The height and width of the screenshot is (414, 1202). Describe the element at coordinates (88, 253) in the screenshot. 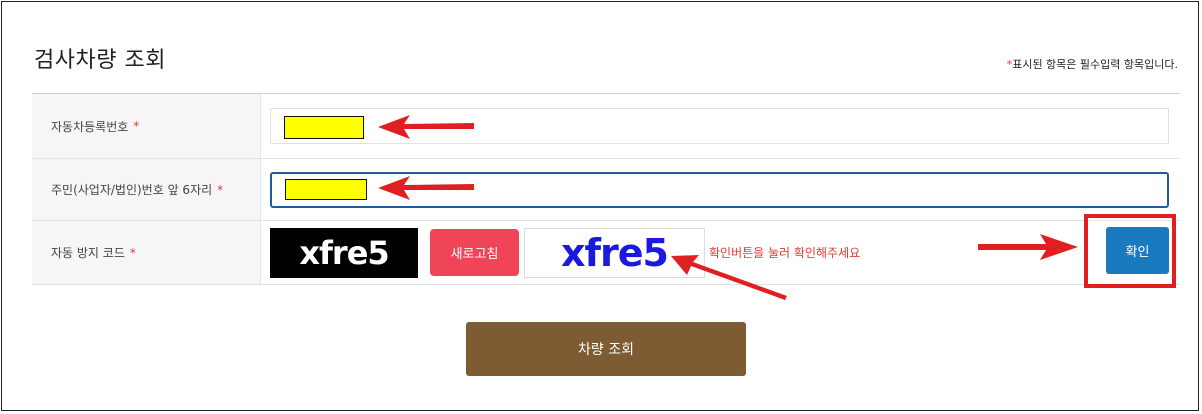

I see `captcha-label: 자동 방지 코드` at that location.